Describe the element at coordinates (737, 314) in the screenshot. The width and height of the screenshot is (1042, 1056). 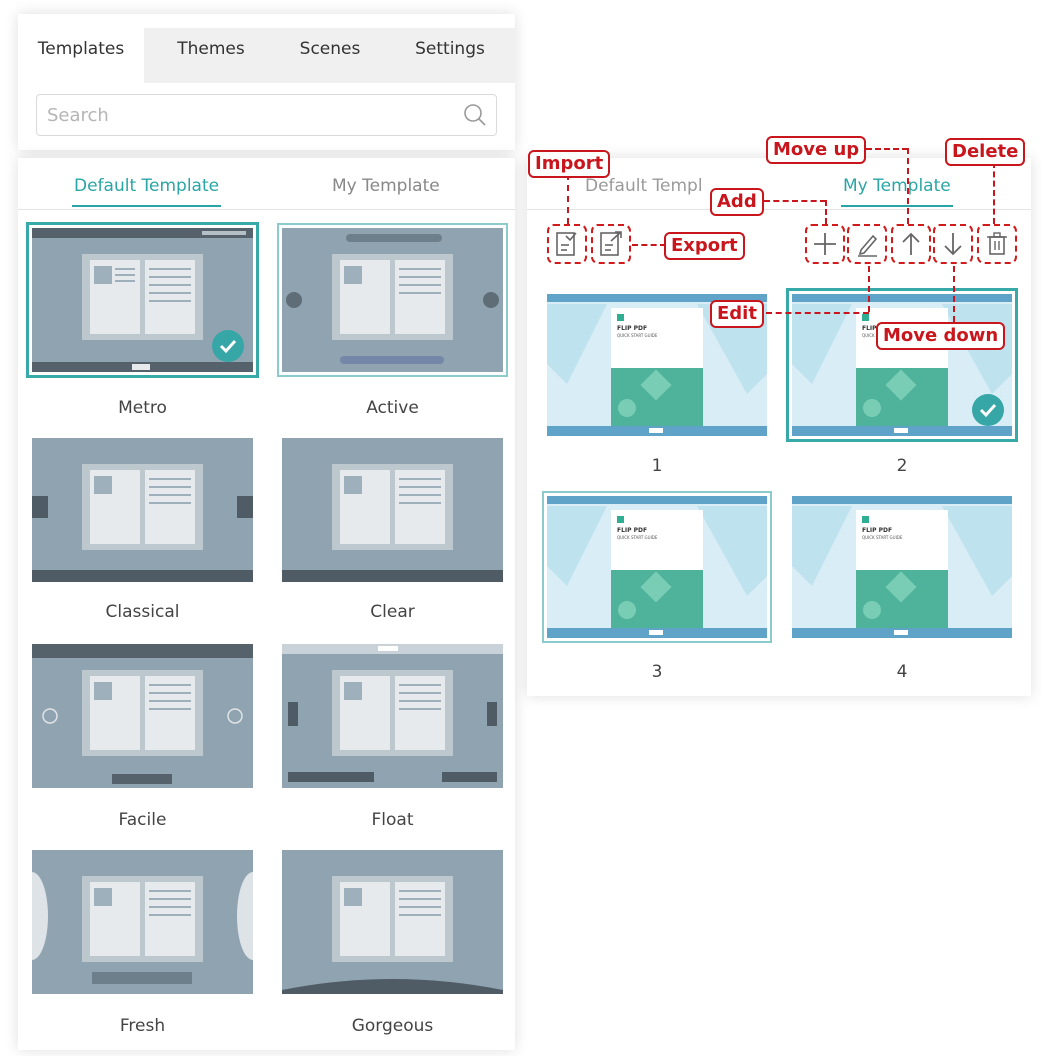
I see `edit-callout: Edit` at that location.